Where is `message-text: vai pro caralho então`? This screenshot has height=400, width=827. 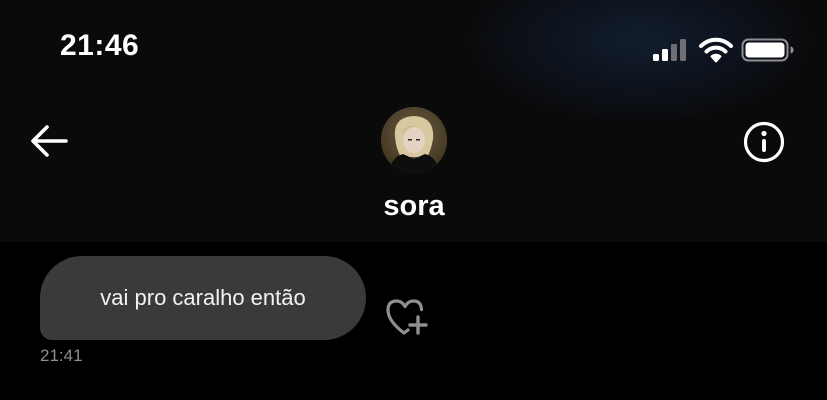
message-text: vai pro caralho então is located at coordinates (203, 297).